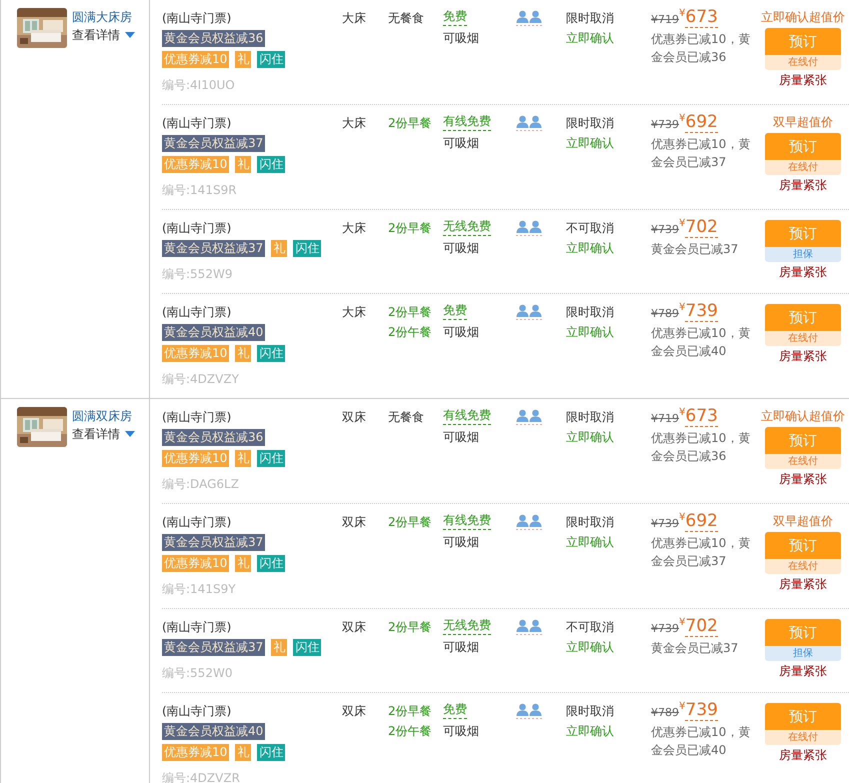 This screenshot has height=783, width=849. Describe the element at coordinates (701, 627) in the screenshot. I see `price: 702` at that location.